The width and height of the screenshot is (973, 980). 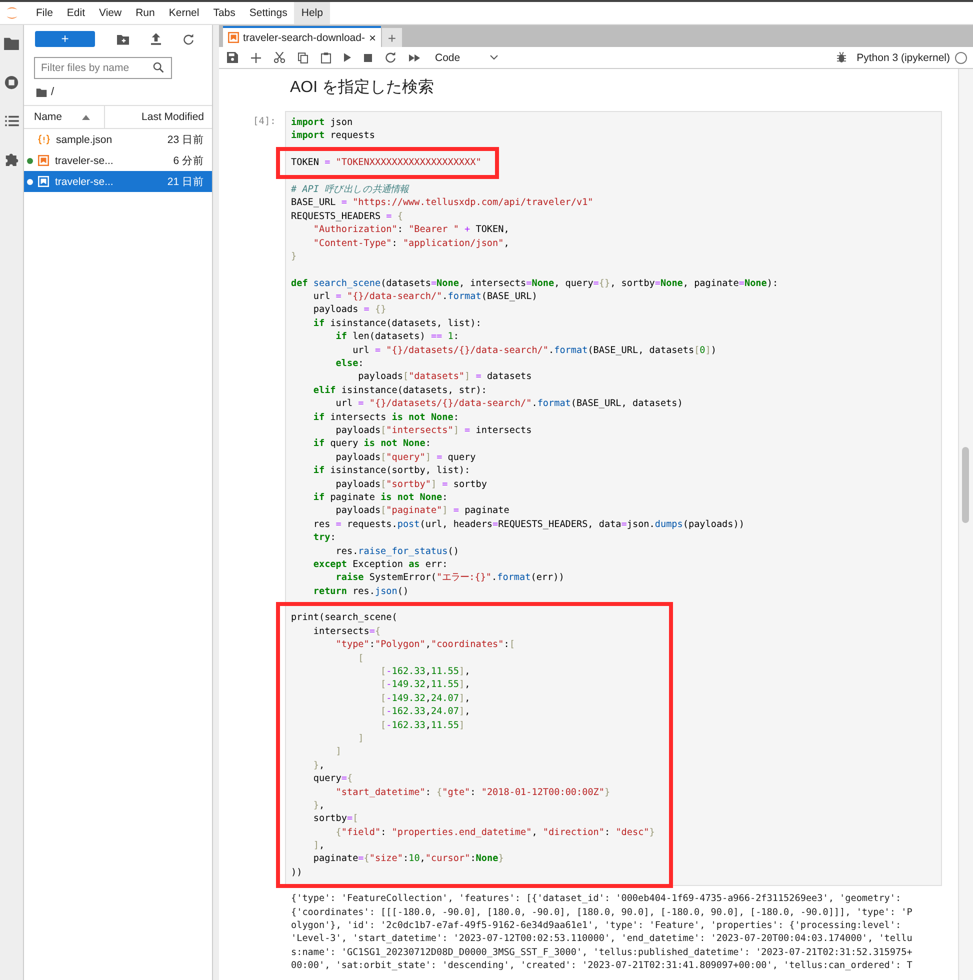 What do you see at coordinates (362, 88) in the screenshot?
I see `markdown-heading: AOI を指定した検索` at bounding box center [362, 88].